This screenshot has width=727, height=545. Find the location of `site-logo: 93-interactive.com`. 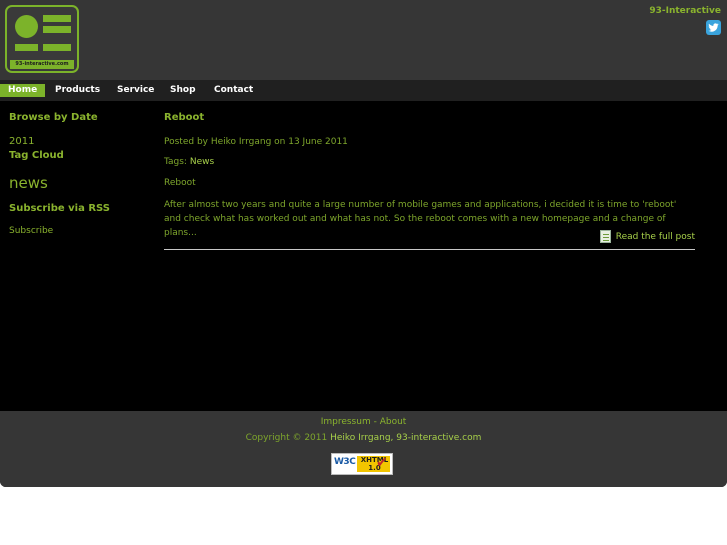

site-logo: 93-interactive.com is located at coordinates (42, 39).